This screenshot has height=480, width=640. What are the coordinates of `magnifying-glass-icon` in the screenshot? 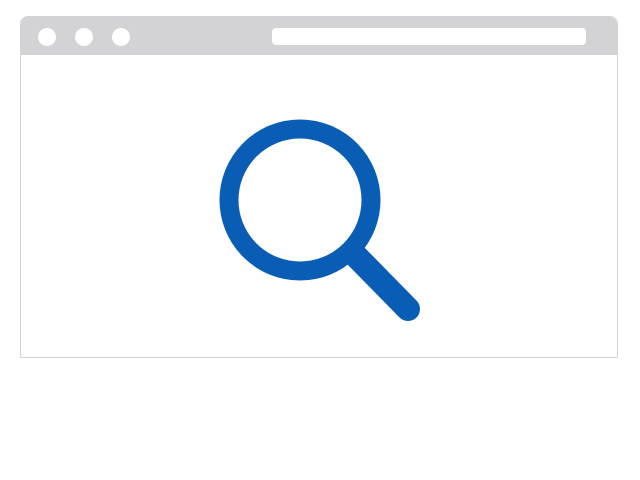 It's located at (319, 220).